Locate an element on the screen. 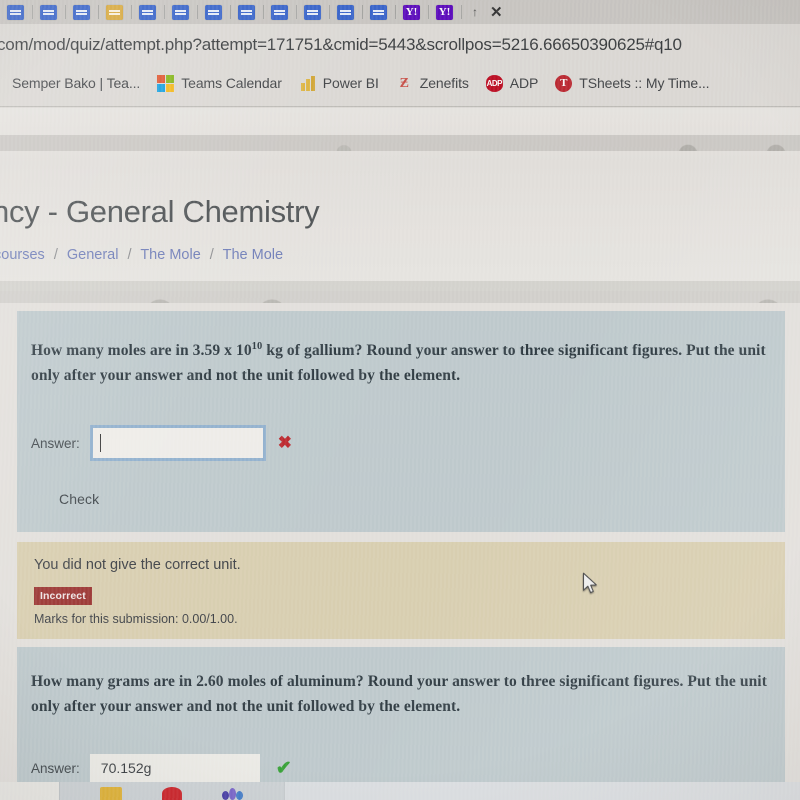 This screenshot has height=800, width=800. feedback-message-1: You did not give the correct unit. is located at coordinates (137, 565).